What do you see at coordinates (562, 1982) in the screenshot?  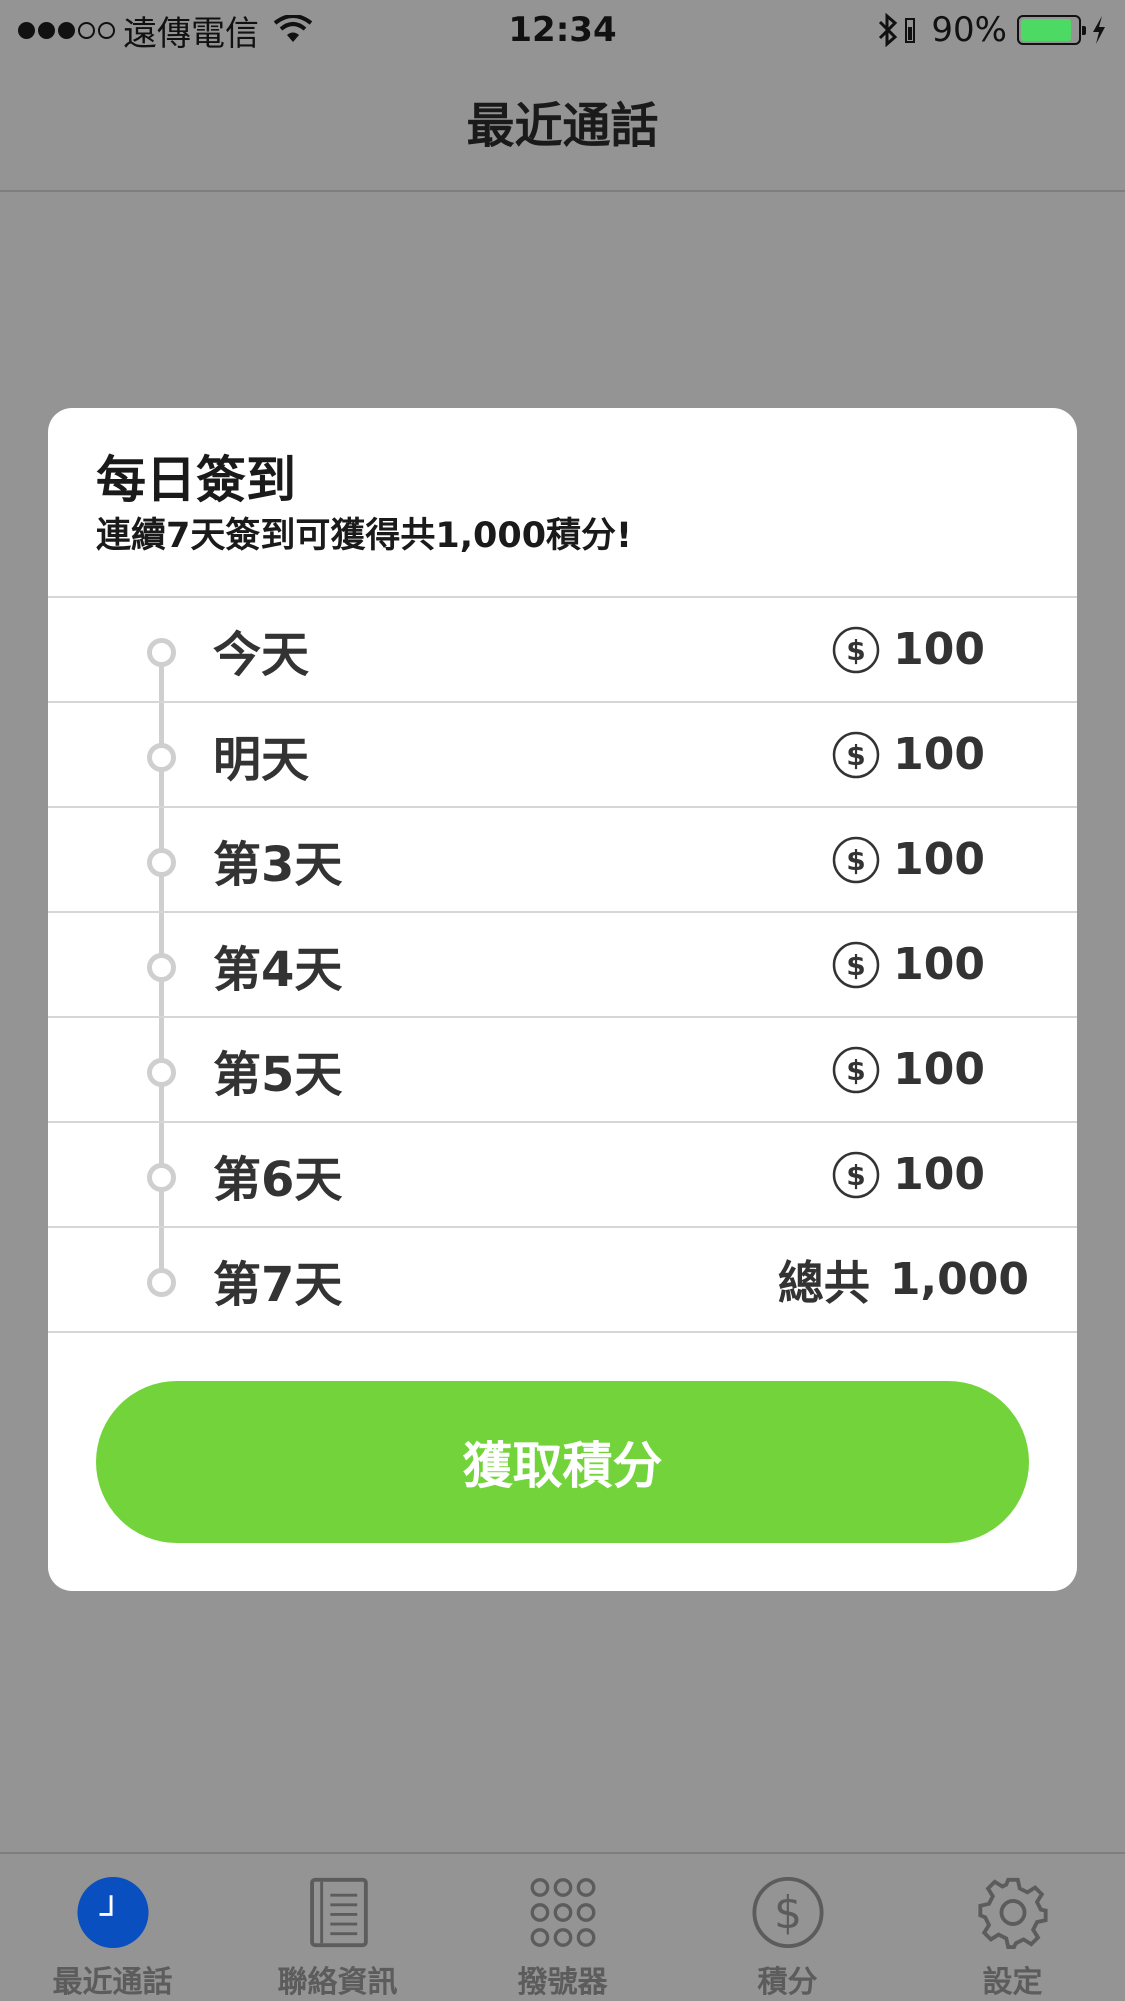 I see `tab-label: 撥號器` at bounding box center [562, 1982].